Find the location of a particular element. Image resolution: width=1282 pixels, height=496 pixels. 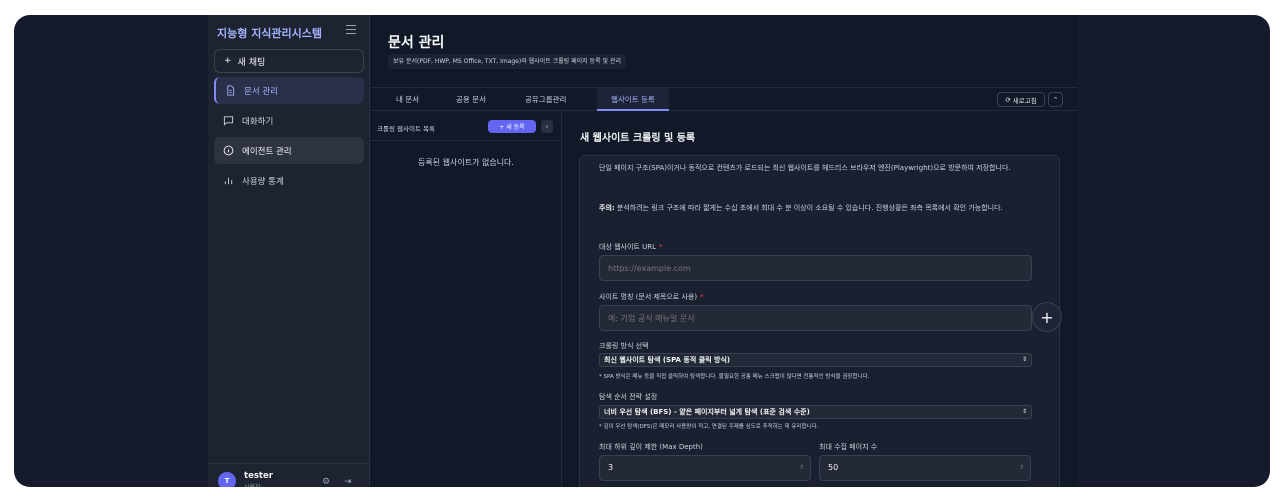

depth-label: 최대 하위 깊이 제한 (Max Depth) is located at coordinates (651, 447).